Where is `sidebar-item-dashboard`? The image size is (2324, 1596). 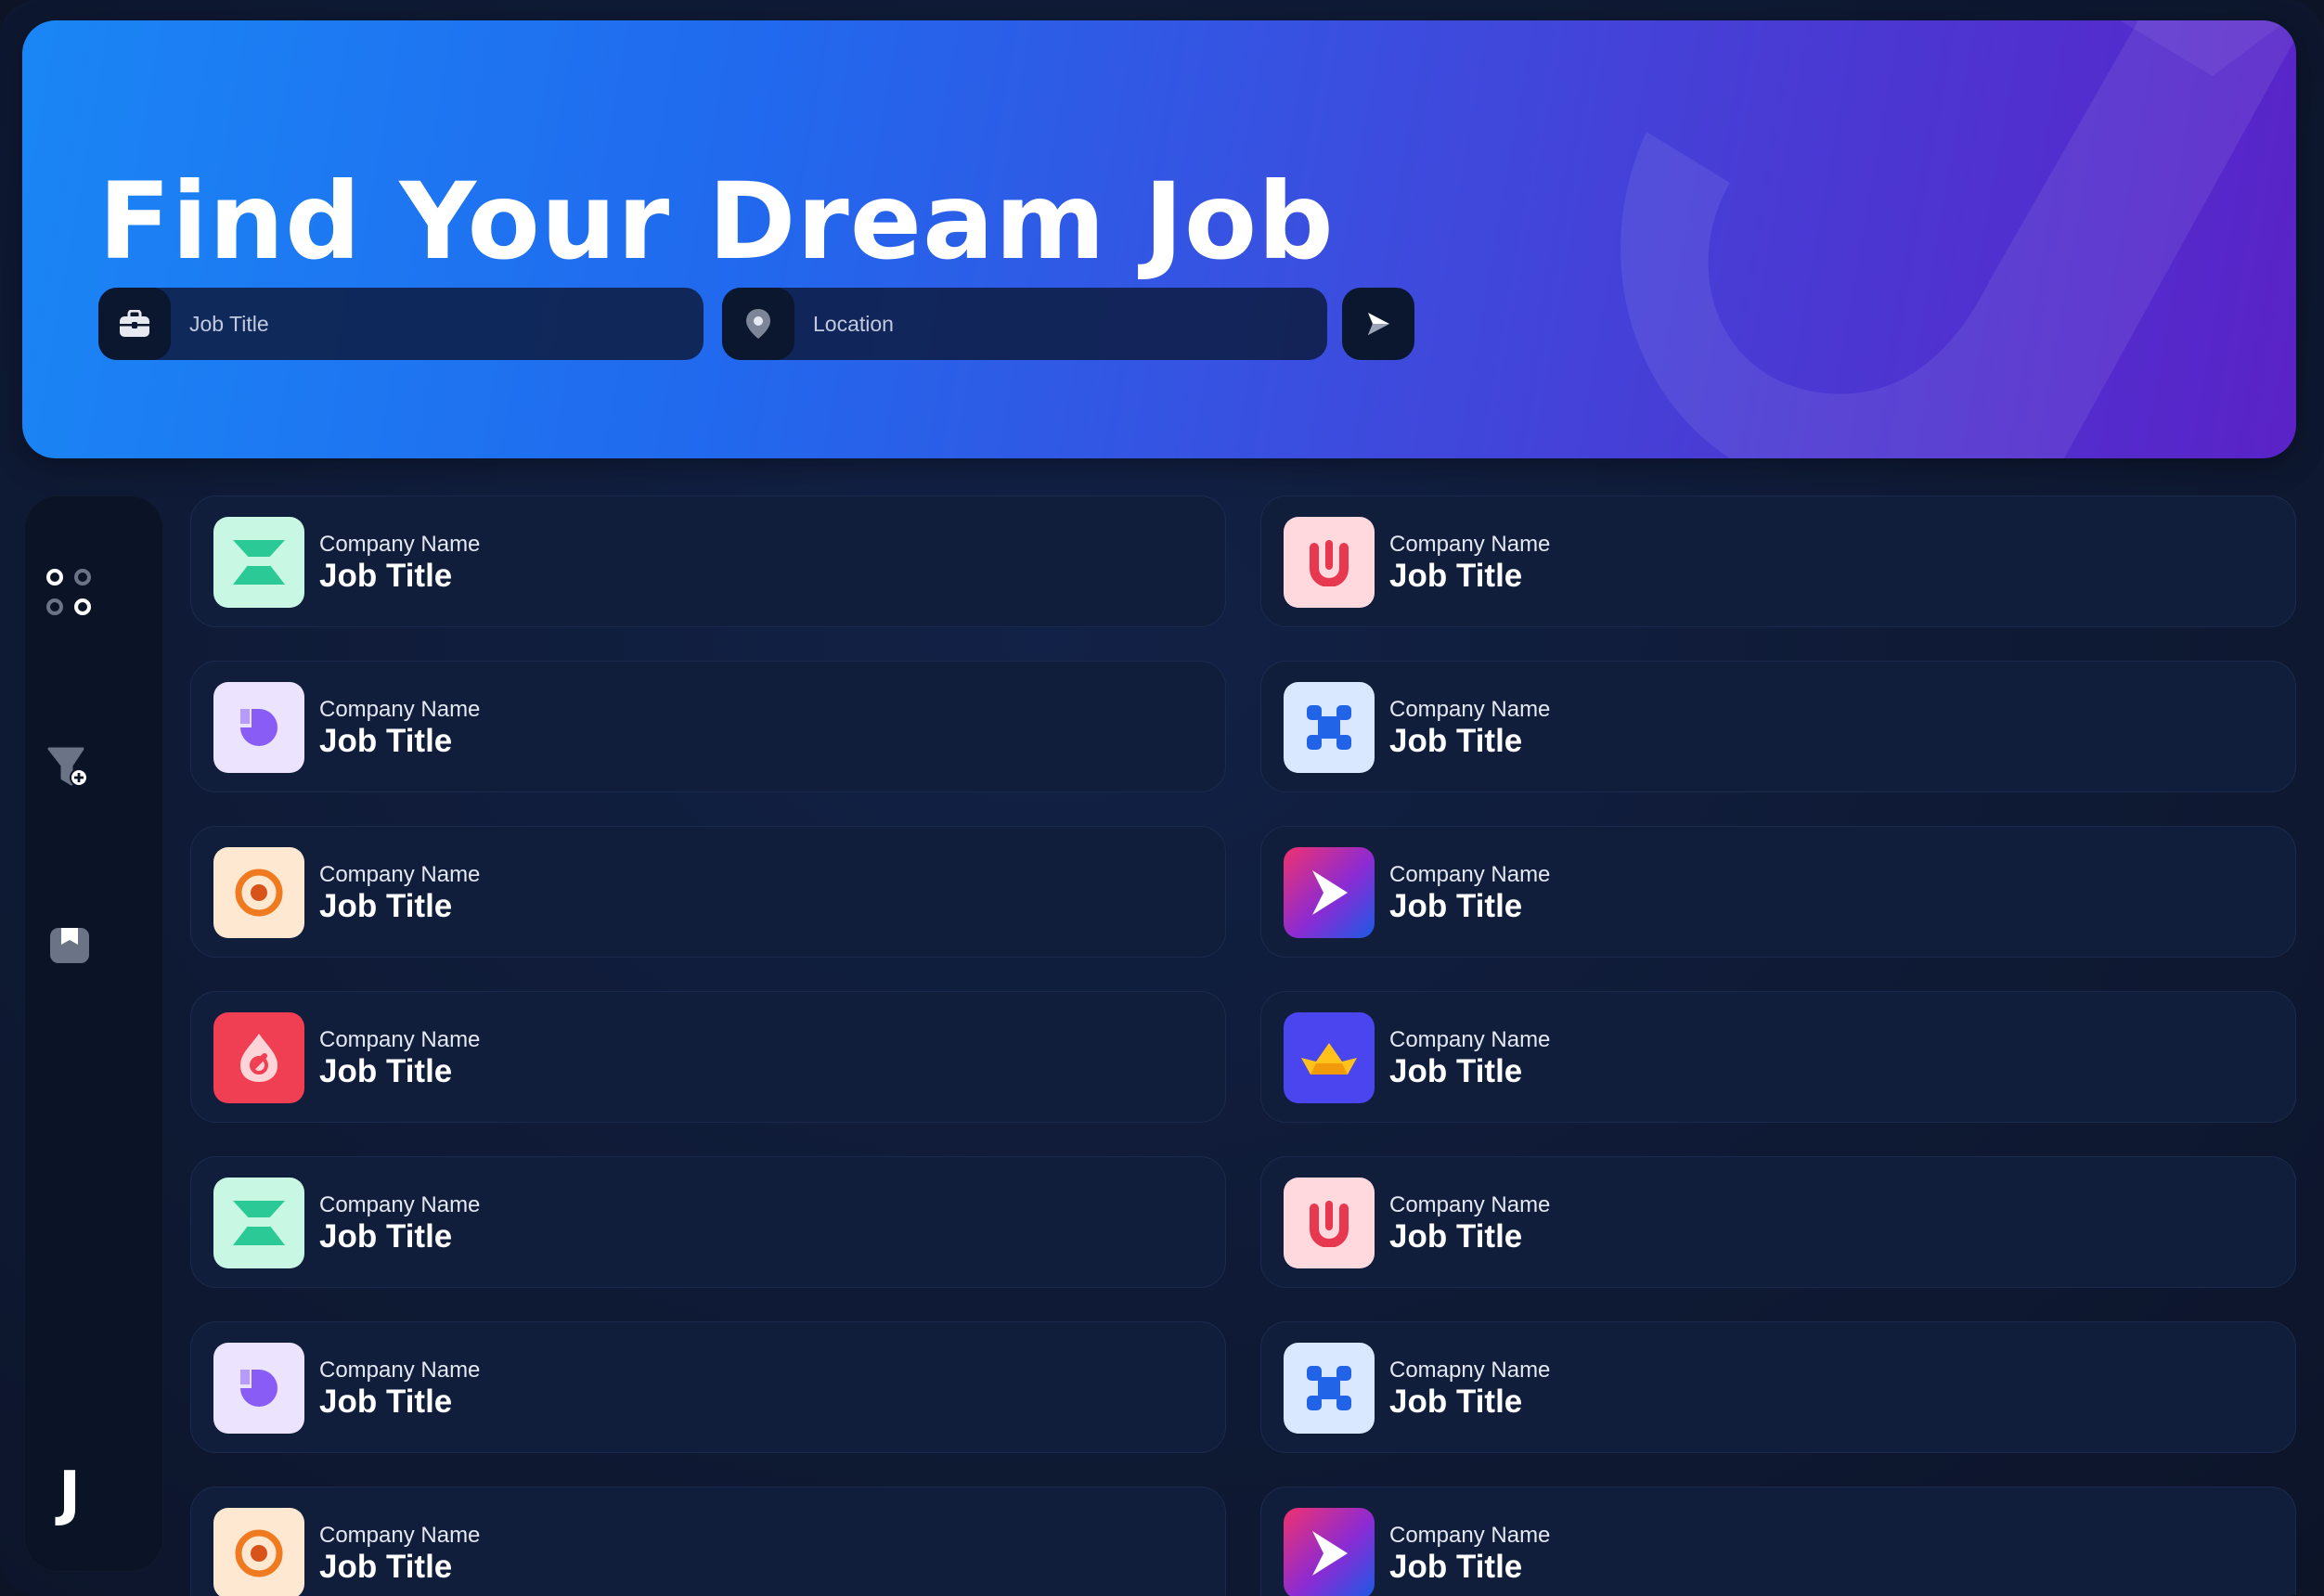
sidebar-item-dashboard is located at coordinates (69, 592).